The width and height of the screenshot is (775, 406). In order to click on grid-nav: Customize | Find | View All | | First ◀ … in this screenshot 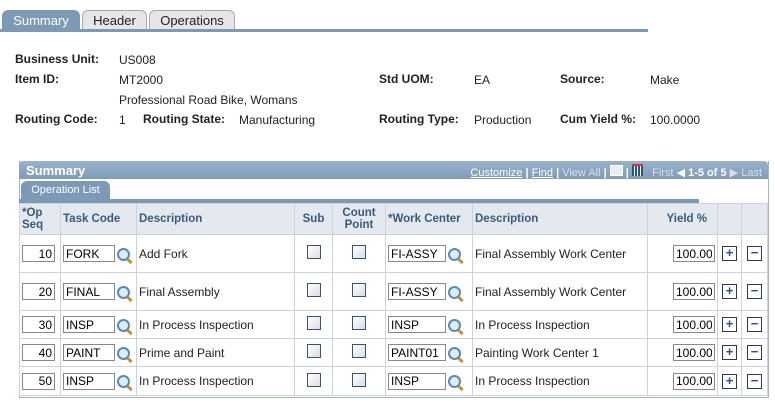, I will do `click(616, 171)`.